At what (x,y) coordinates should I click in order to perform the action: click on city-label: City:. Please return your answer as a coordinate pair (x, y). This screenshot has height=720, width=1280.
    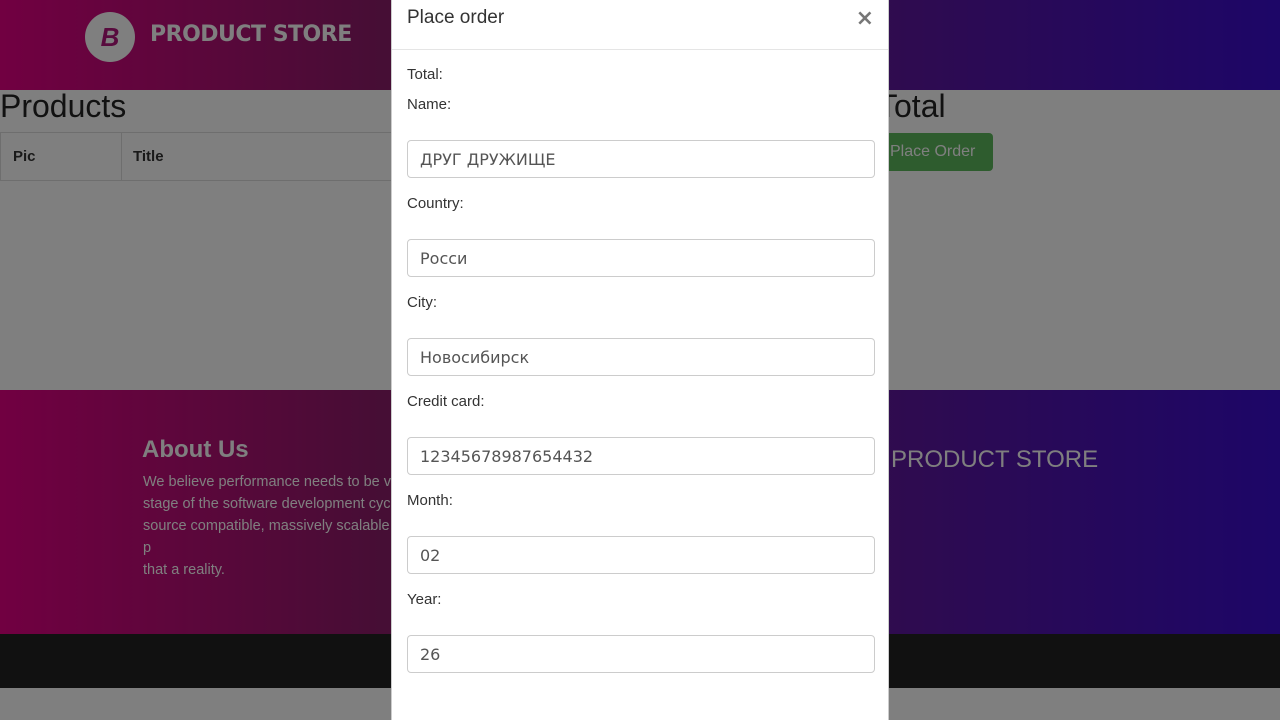
    Looking at the image, I should click on (422, 302).